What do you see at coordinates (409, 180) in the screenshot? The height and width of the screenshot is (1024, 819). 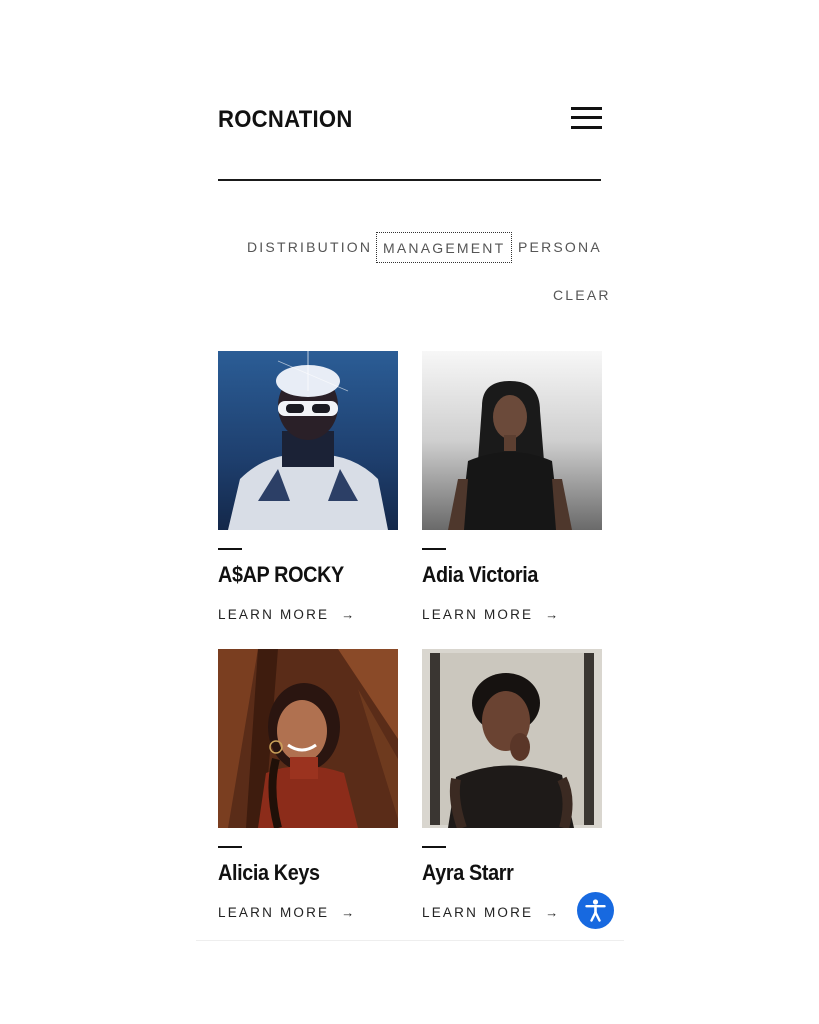 I see `header-divider` at bounding box center [409, 180].